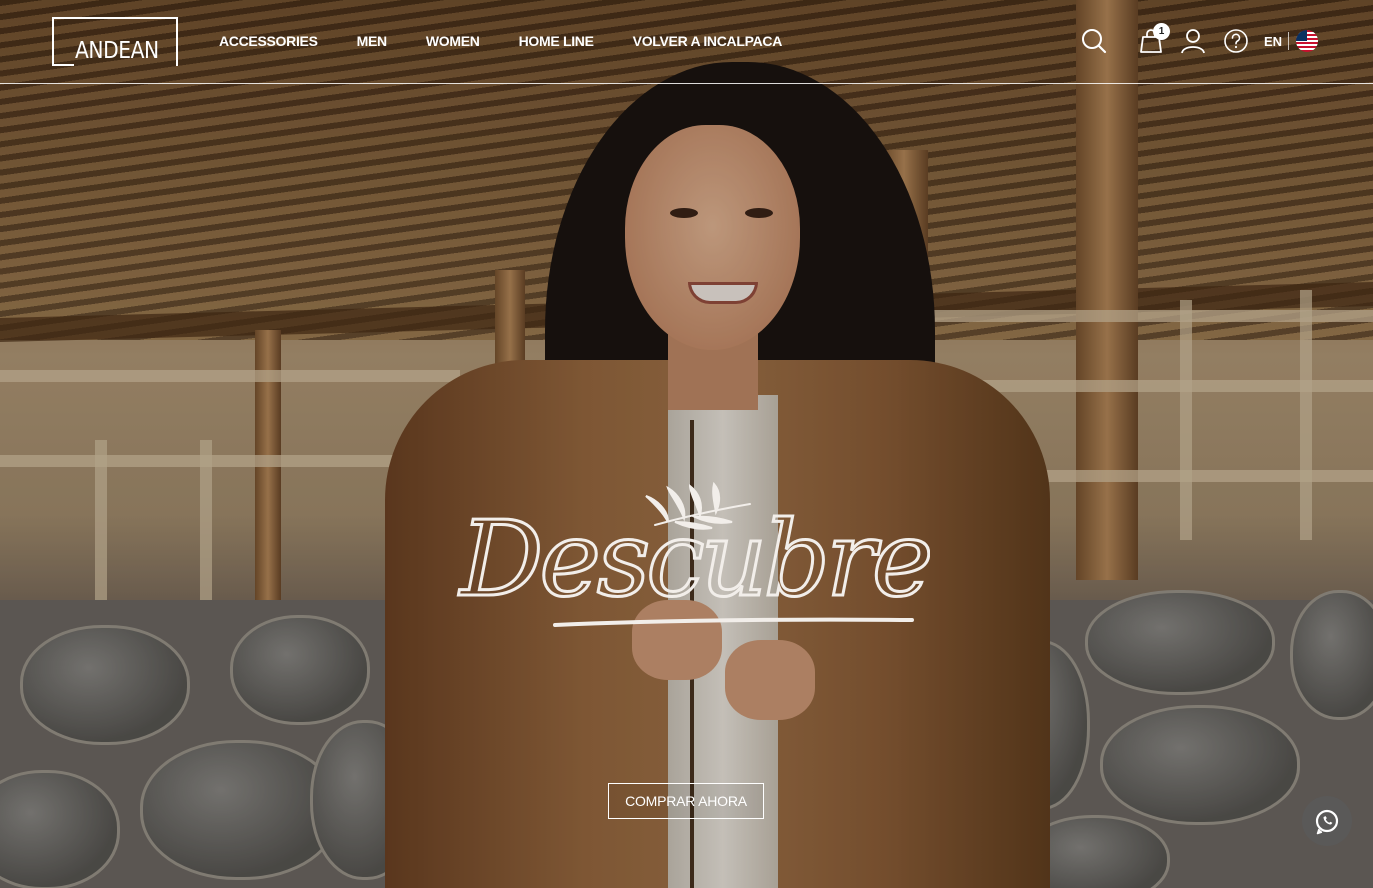  I want to click on us-flag-icon, so click(1307, 41).